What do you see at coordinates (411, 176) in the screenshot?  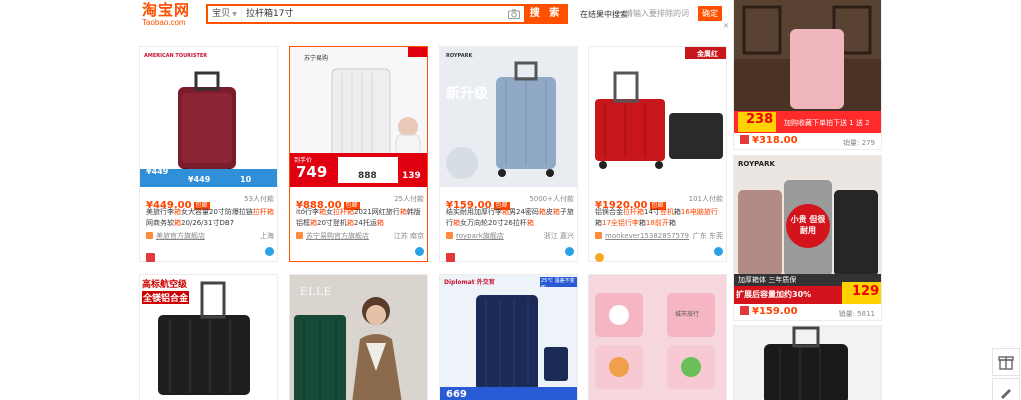 I see `coupon-value: 139` at bounding box center [411, 176].